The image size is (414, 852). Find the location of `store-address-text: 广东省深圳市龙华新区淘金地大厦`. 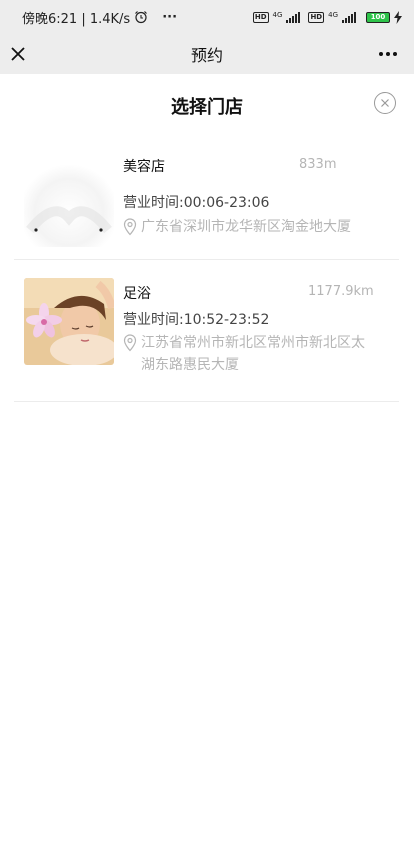

store-address-text: 广东省深圳市龙华新区淘金地大厦 is located at coordinates (246, 227).